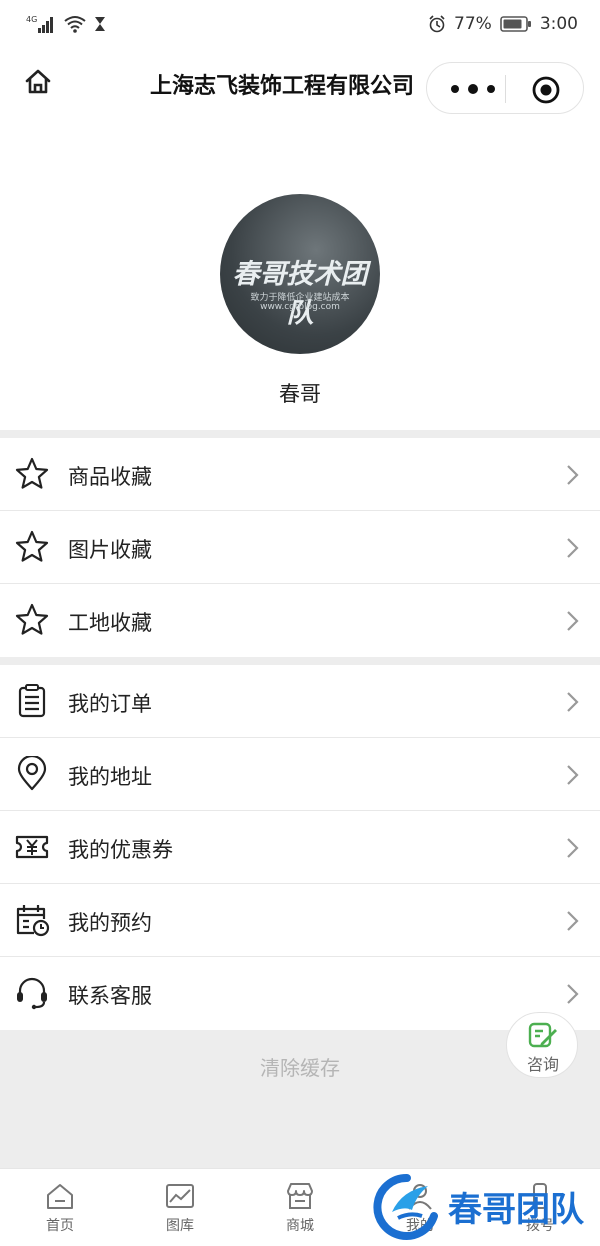 The height and width of the screenshot is (1246, 600). I want to click on navigation-bar: 上海志飞装饰工程有限公司, so click(300, 84).